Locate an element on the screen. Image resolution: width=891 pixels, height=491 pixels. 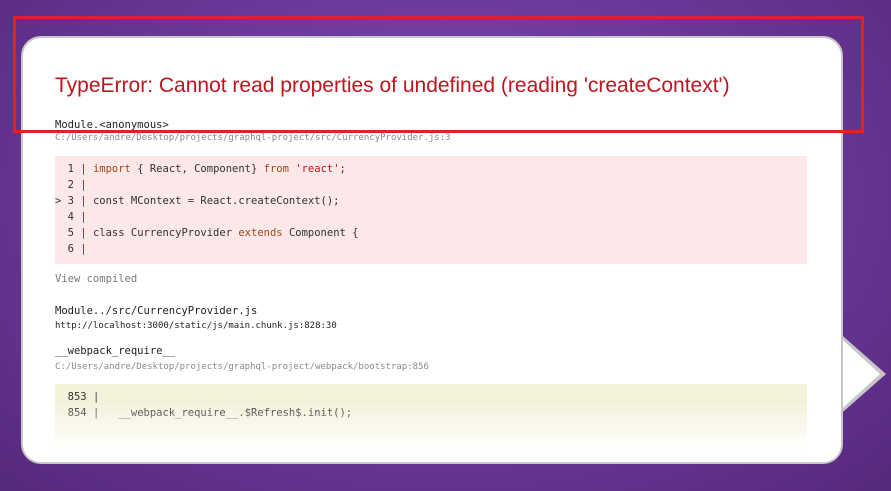
line-gutter: 1 is located at coordinates (68, 169).